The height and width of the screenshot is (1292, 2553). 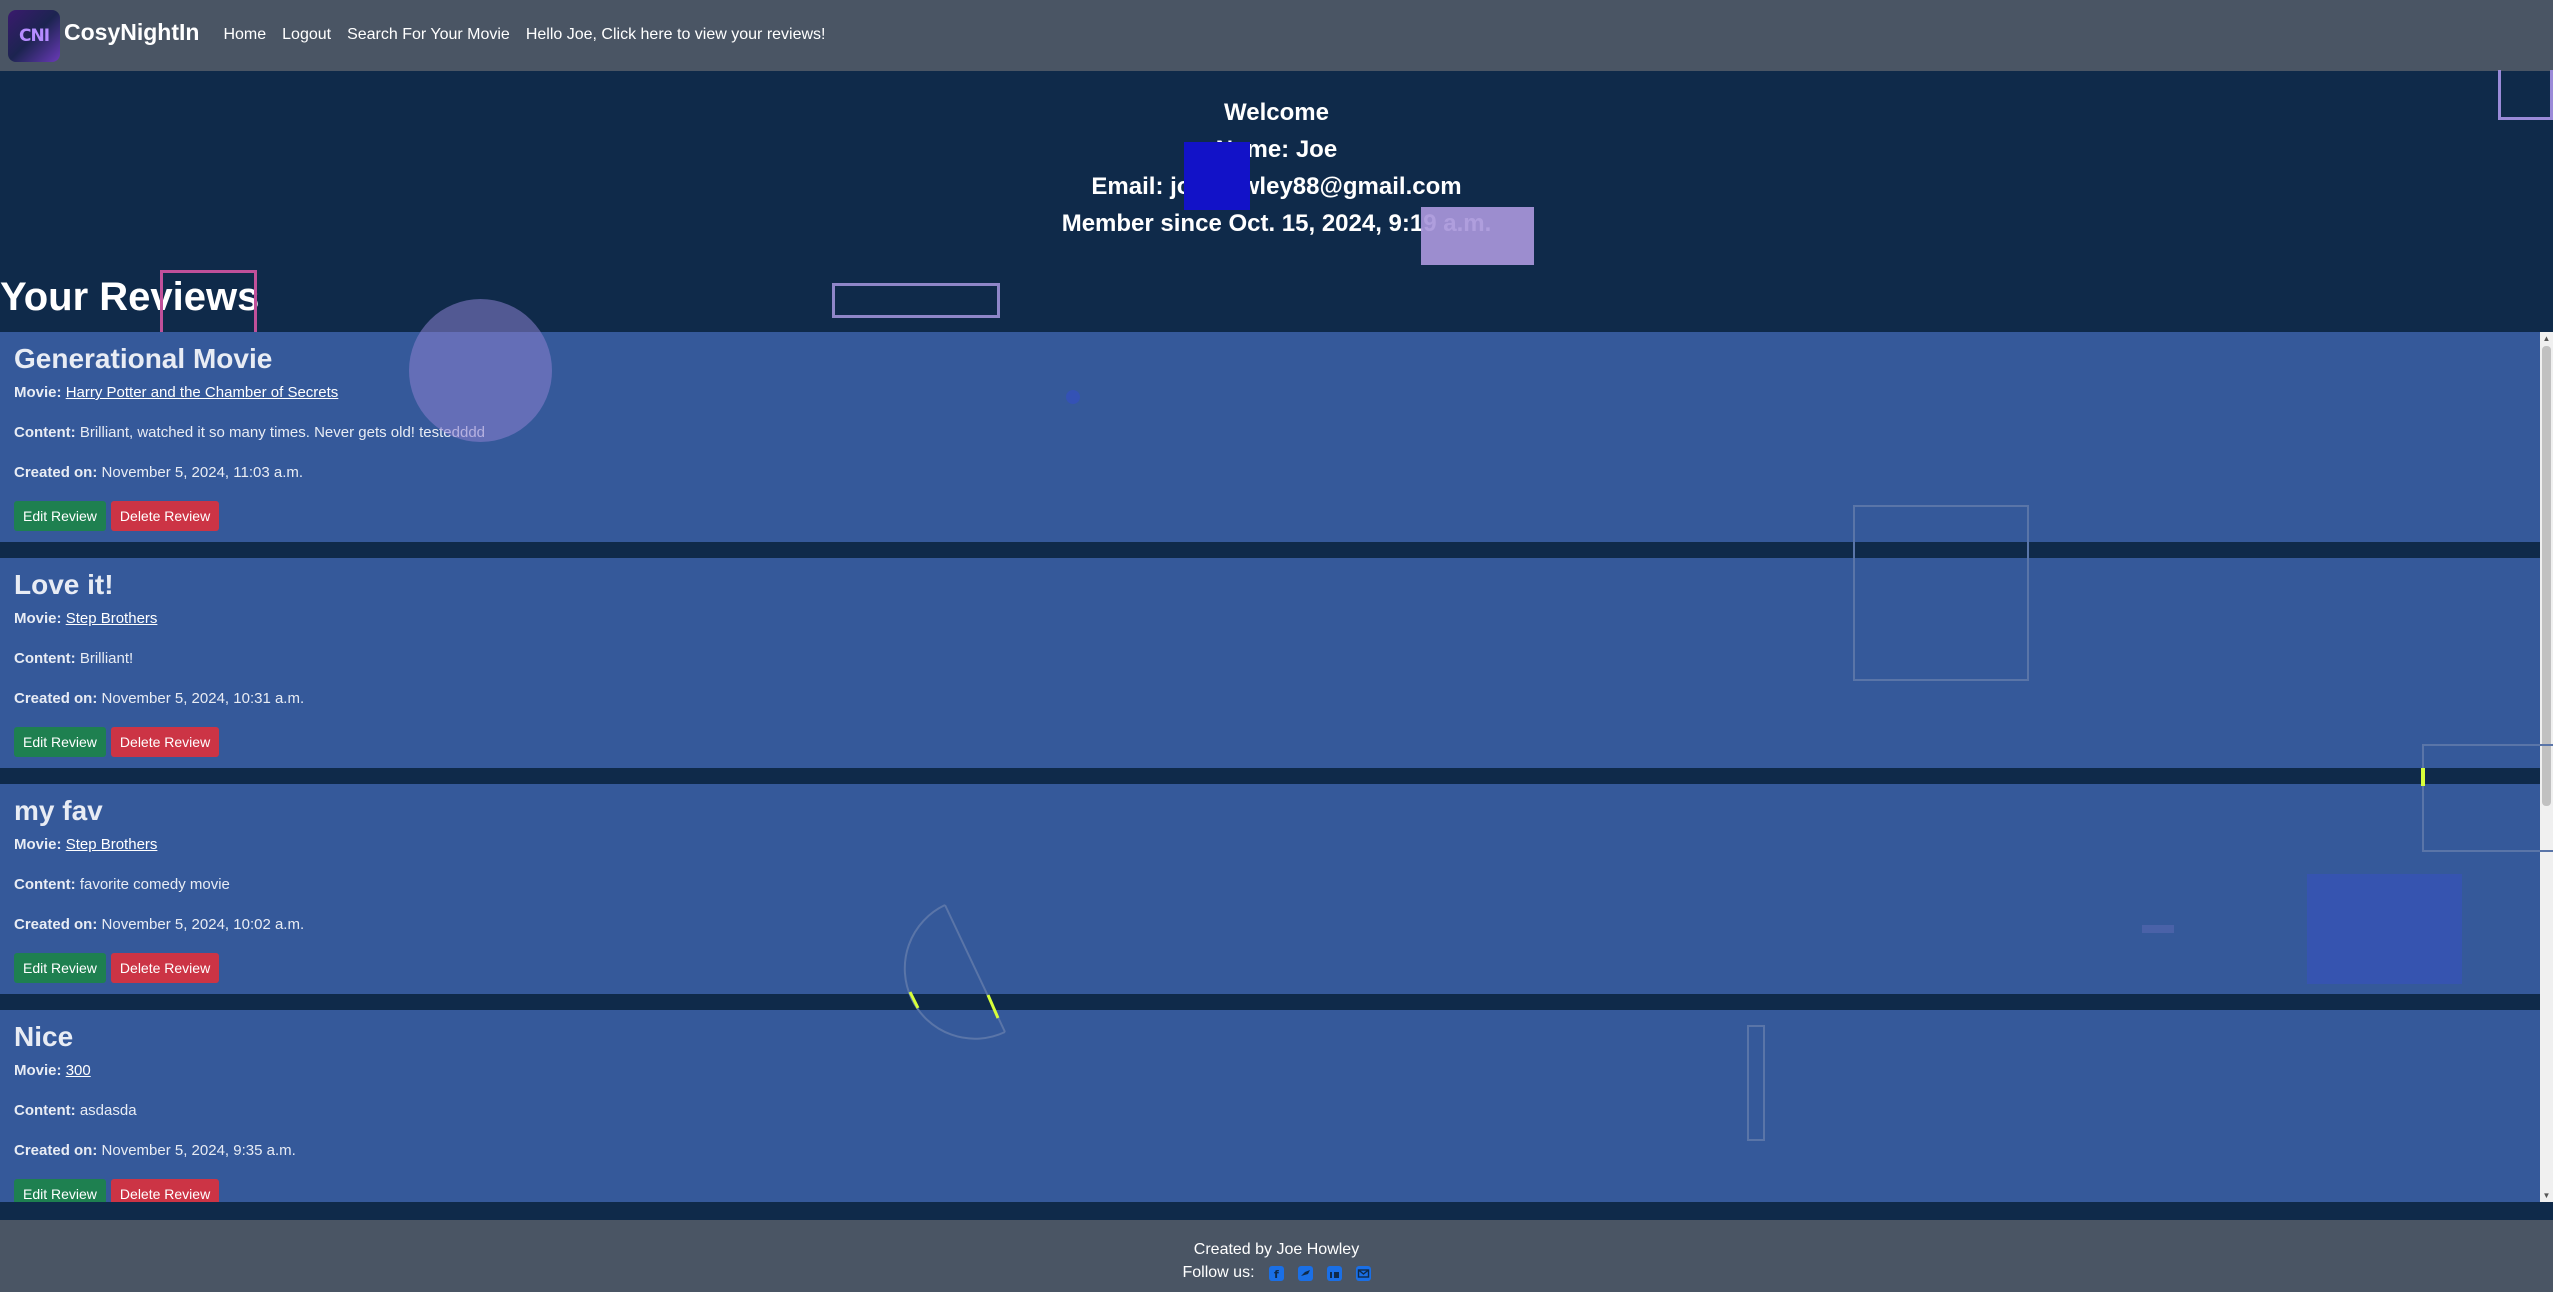 I want to click on decorative-rectangle-outline, so click(x=916, y=300).